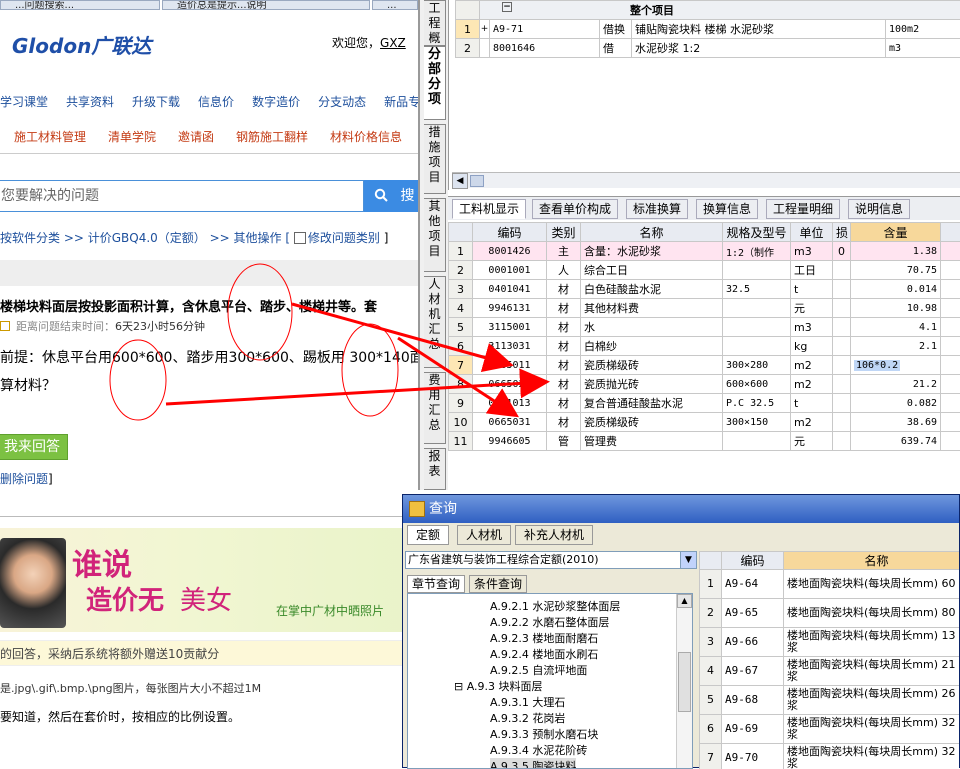 This screenshot has width=960, height=769. What do you see at coordinates (156, 101) in the screenshot?
I see `nav-item: 升级下载` at bounding box center [156, 101].